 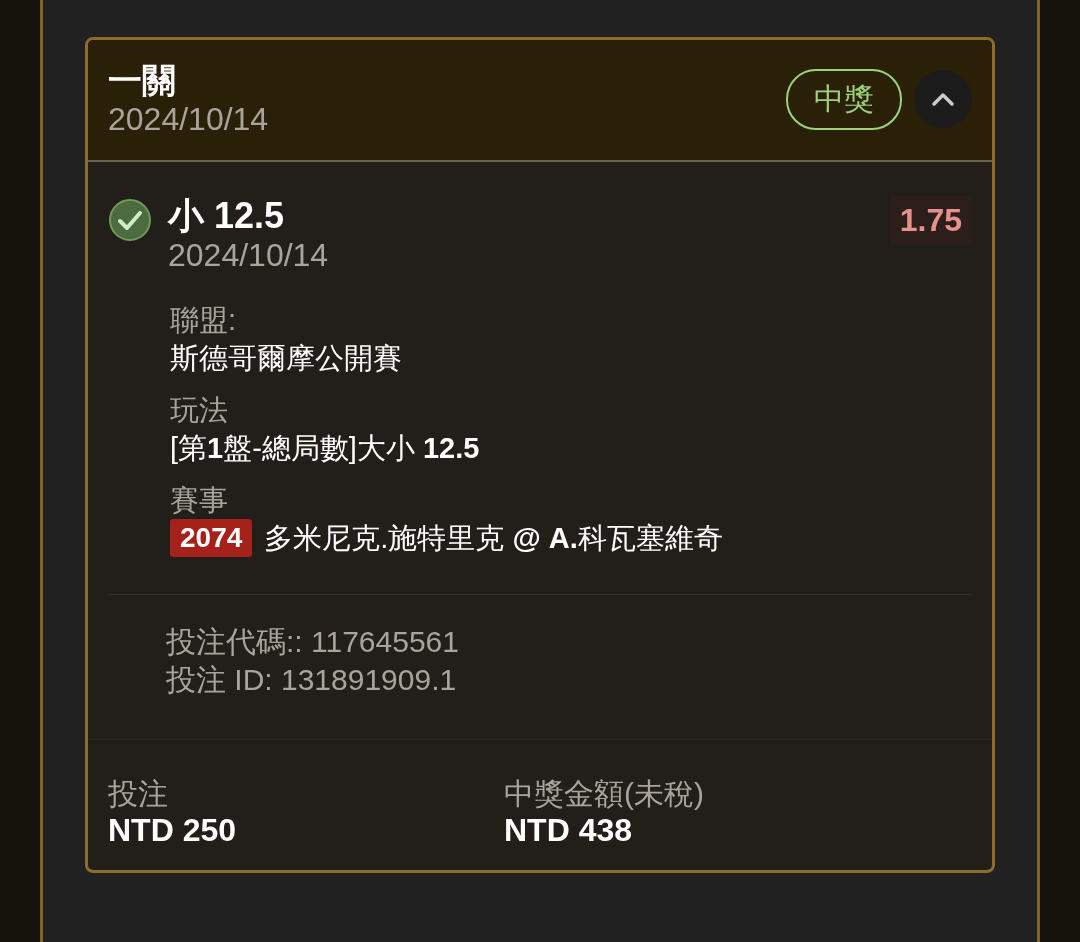 What do you see at coordinates (286, 358) in the screenshot?
I see `detail-value: 斯德哥爾摩公開賽` at bounding box center [286, 358].